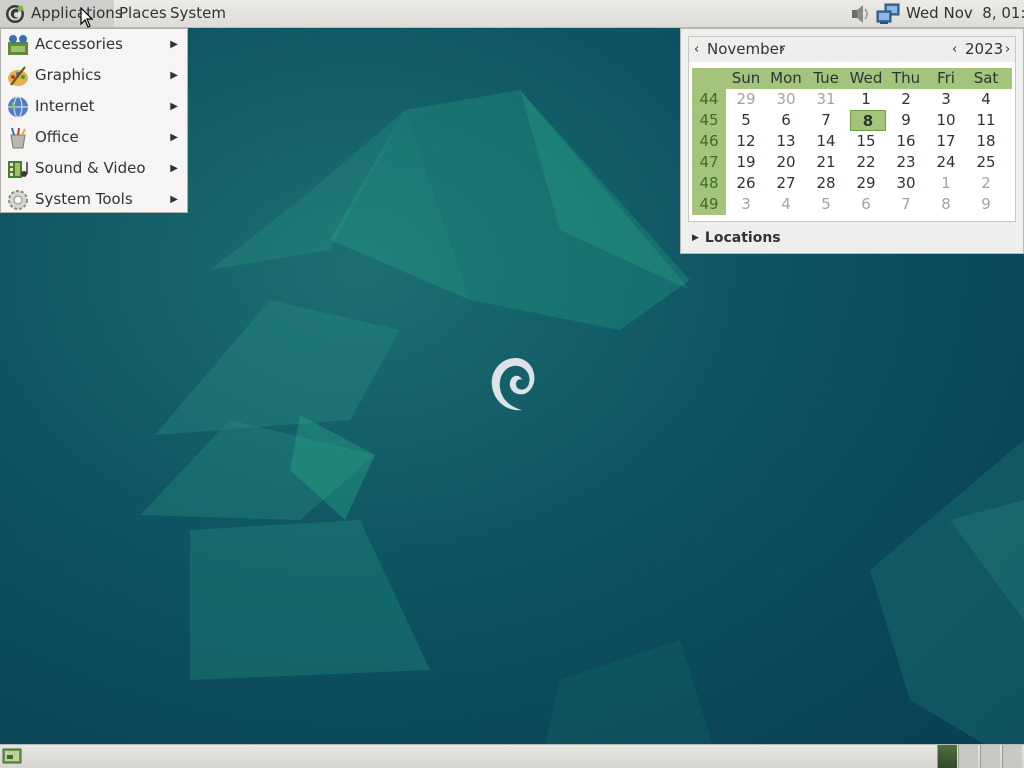 This screenshot has width=1024, height=768. I want to click on calendar-day-selected: 8, so click(868, 120).